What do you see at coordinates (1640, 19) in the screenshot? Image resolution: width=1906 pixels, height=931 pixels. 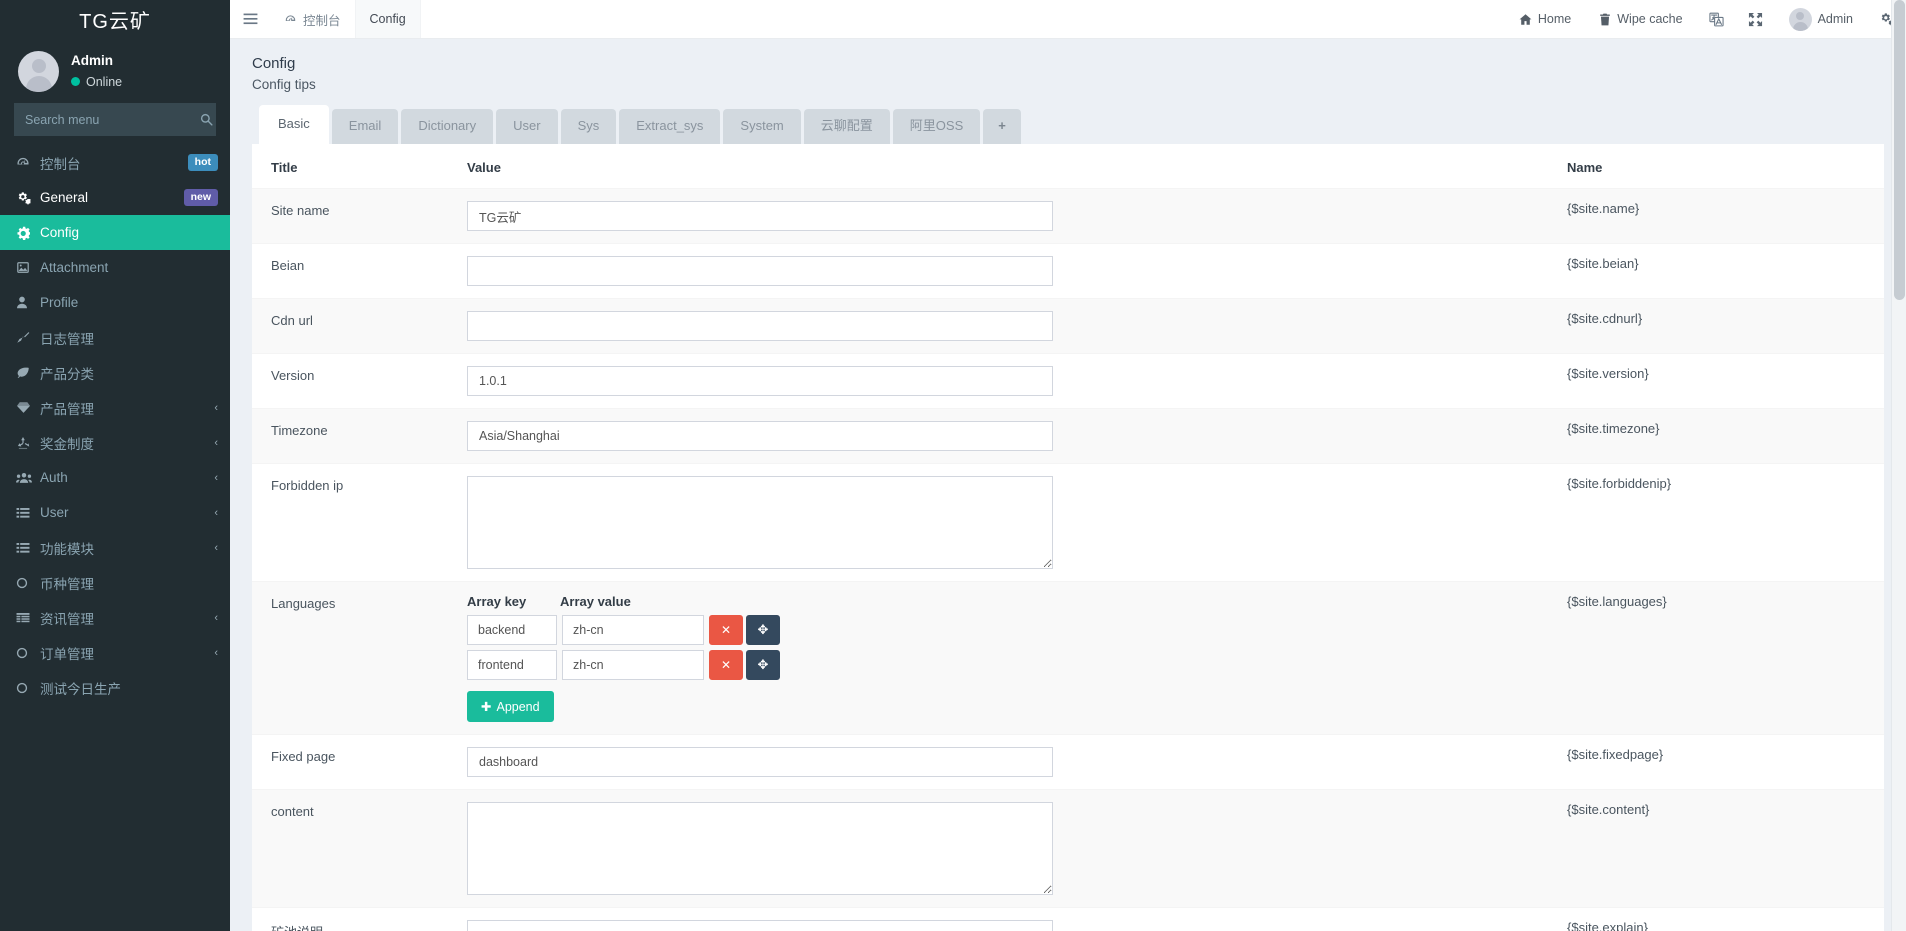 I see `wipe-cache-button: Wipe cache` at bounding box center [1640, 19].